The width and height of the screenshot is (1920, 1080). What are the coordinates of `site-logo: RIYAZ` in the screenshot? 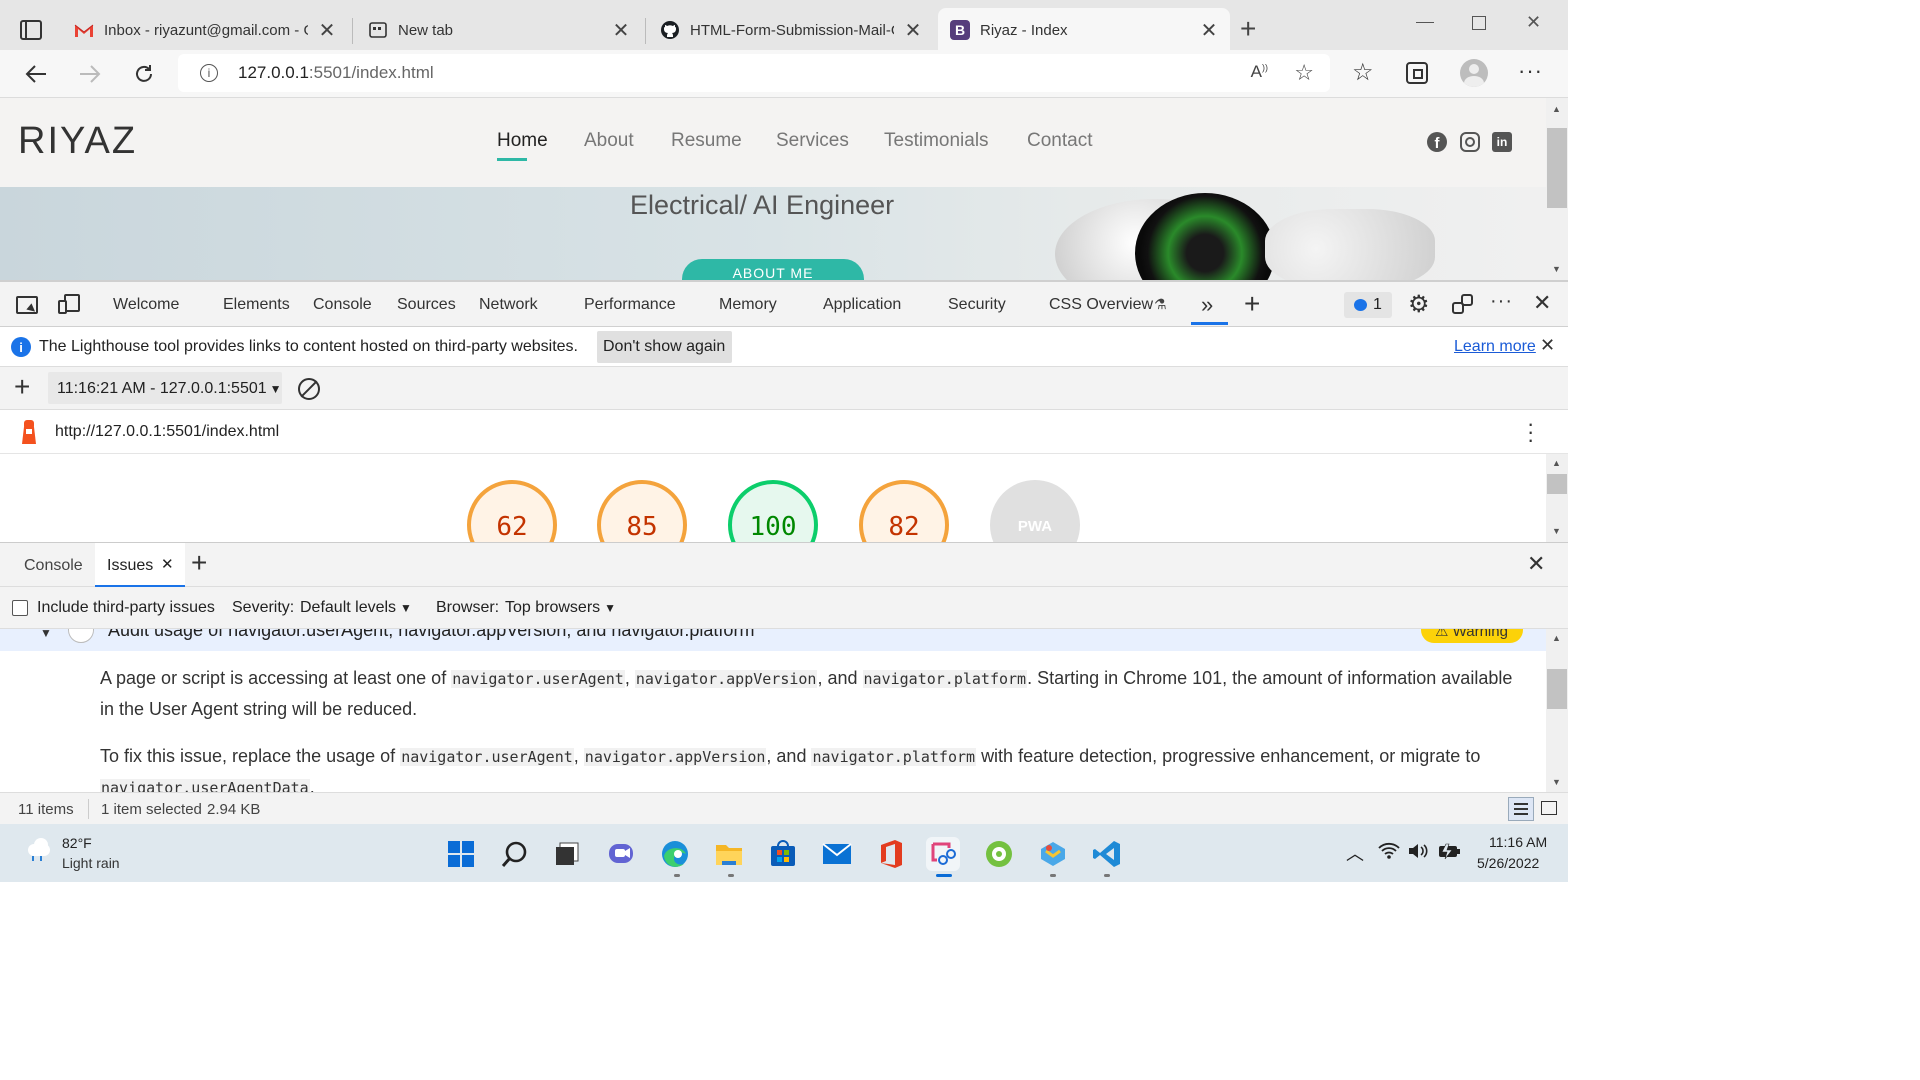 It's located at (77, 141).